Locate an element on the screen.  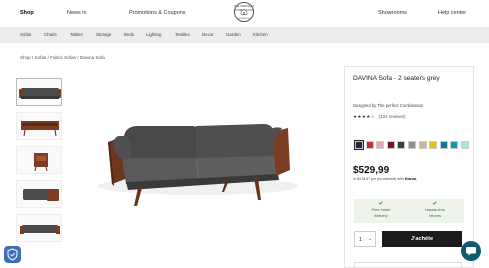
sofa-thumbnail-image is located at coordinates (40, 93).